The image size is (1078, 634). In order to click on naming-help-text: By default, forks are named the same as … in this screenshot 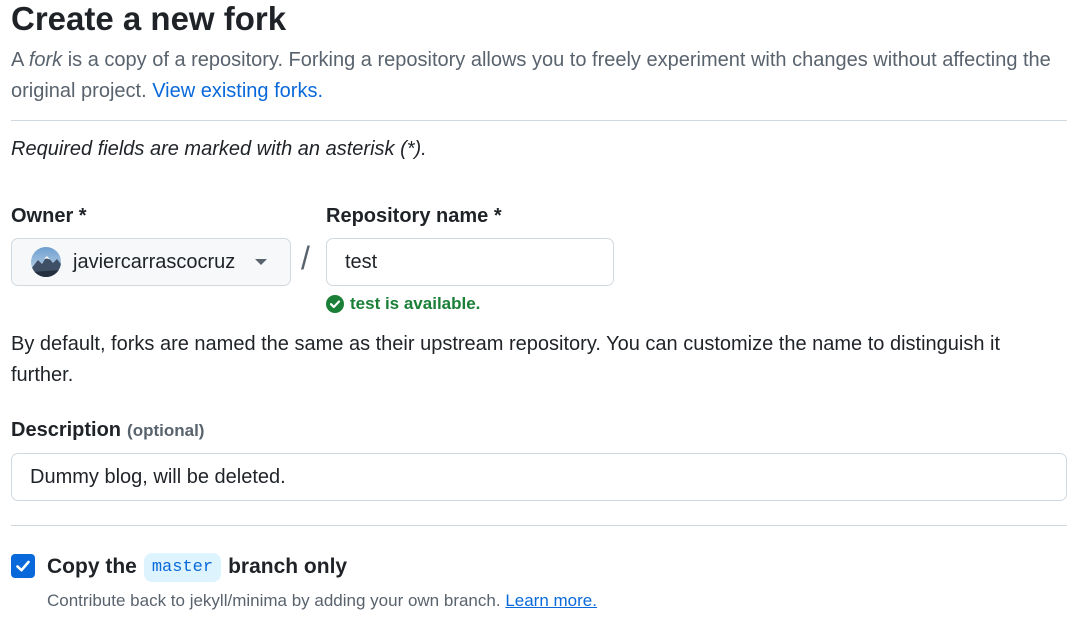, I will do `click(506, 359)`.